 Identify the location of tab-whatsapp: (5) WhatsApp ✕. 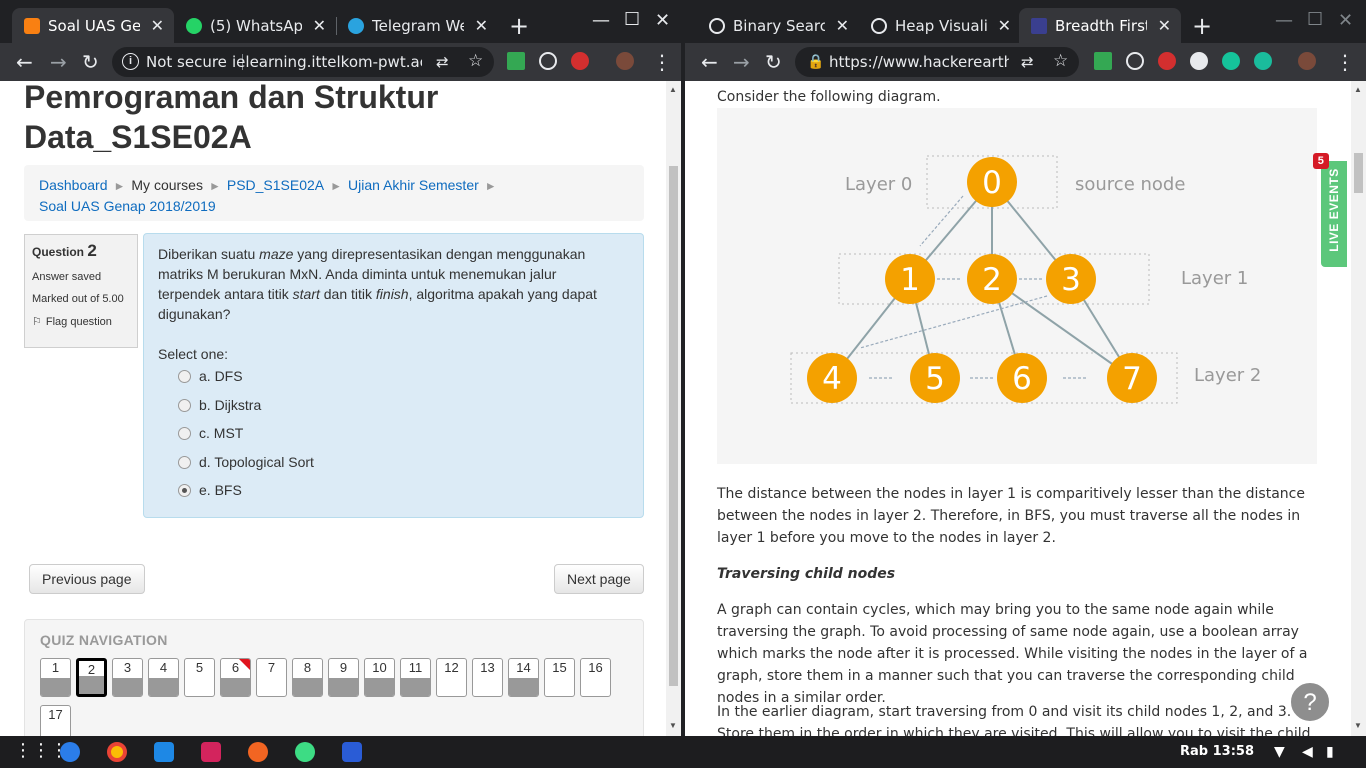
(255, 25).